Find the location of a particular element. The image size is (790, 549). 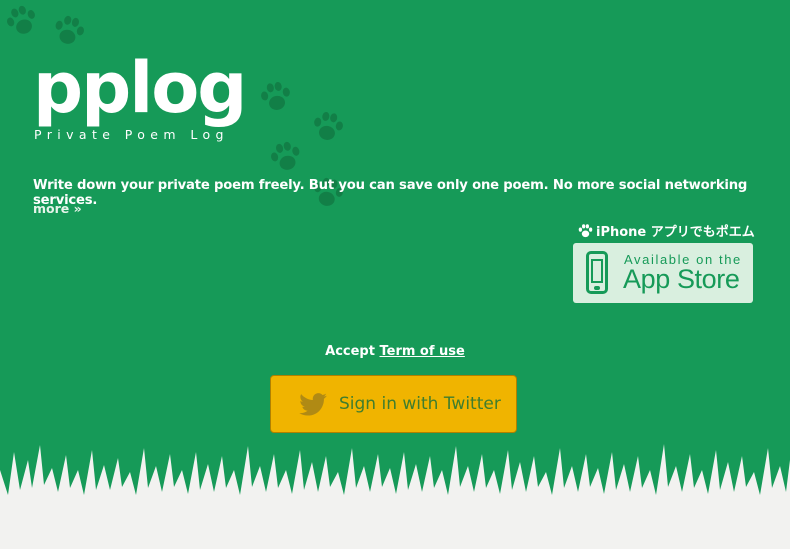

app-store-badge: Available on the App Store is located at coordinates (663, 273).